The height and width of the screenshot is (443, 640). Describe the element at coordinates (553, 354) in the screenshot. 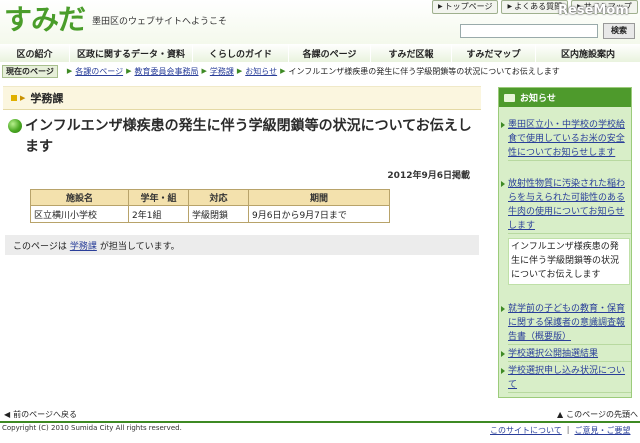

I see `sidebar-item-label: 学校選択公開抽選結果` at that location.